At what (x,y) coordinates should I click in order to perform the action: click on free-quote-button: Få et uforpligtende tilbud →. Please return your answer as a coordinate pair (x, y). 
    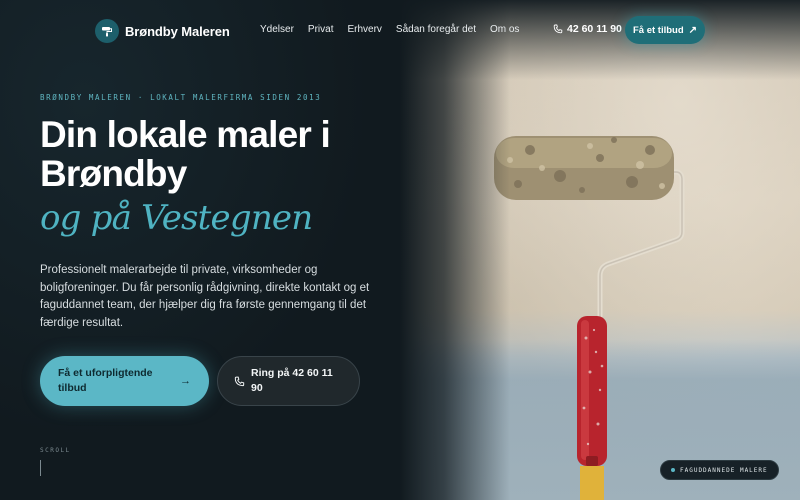
    Looking at the image, I should click on (124, 381).